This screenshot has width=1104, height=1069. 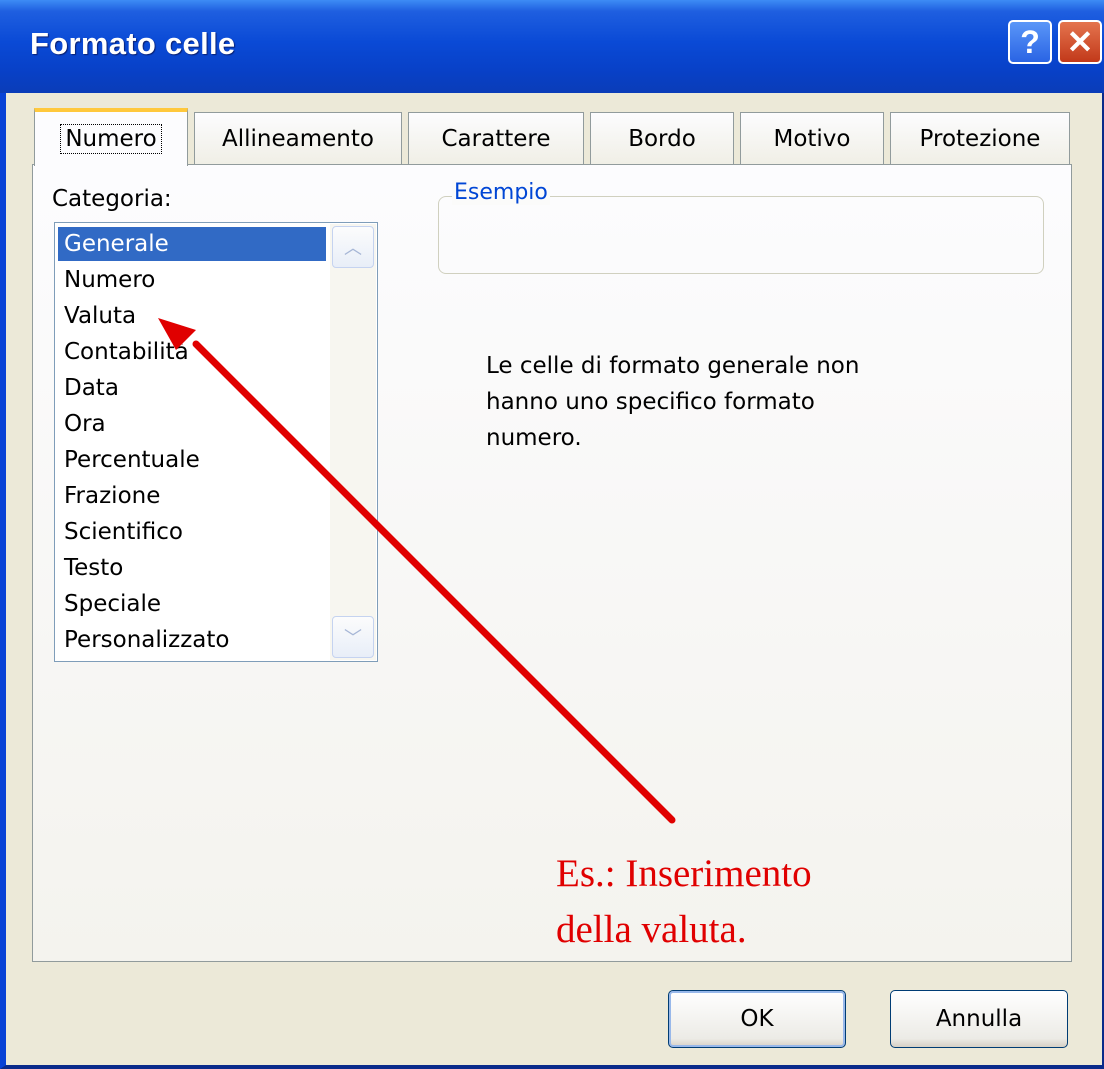 I want to click on list-item: Contabilità, so click(x=192, y=352).